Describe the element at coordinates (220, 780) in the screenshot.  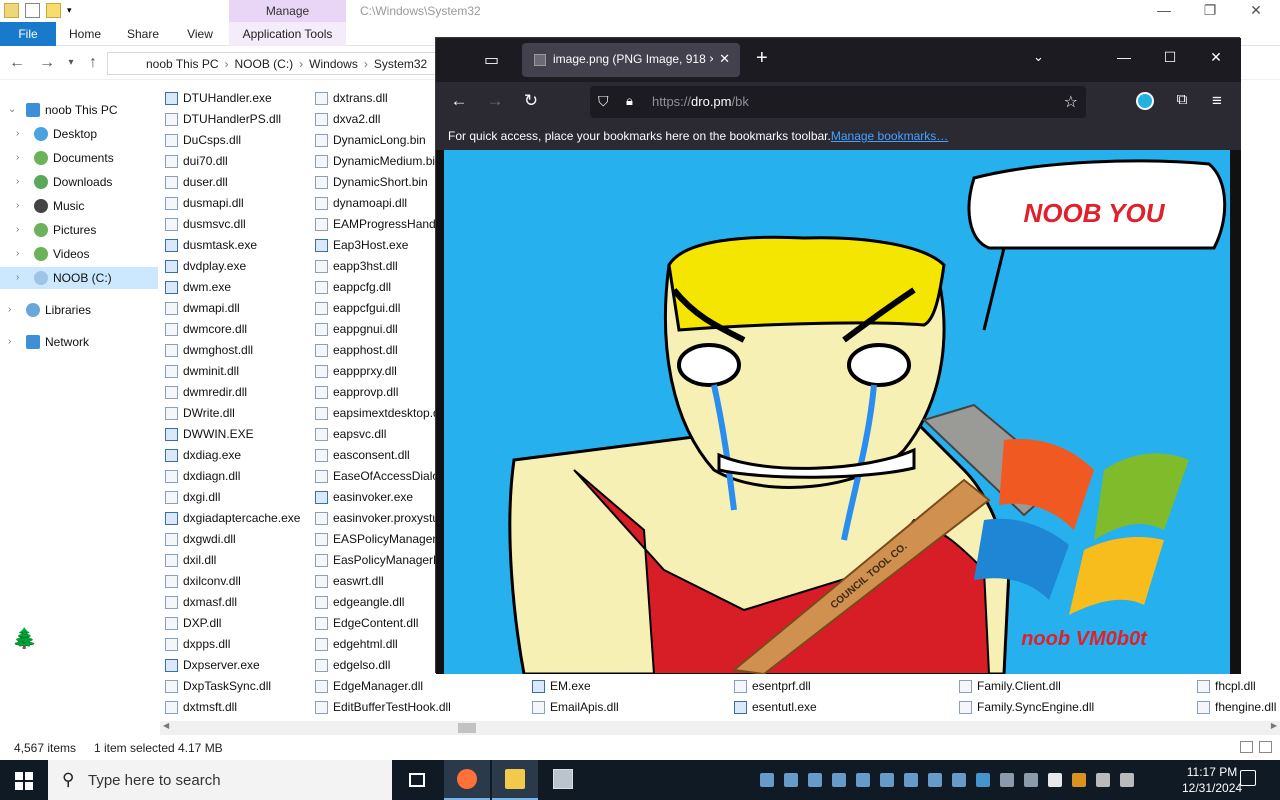
I see `taskbar-search: ⚲ Type here to search` at that location.